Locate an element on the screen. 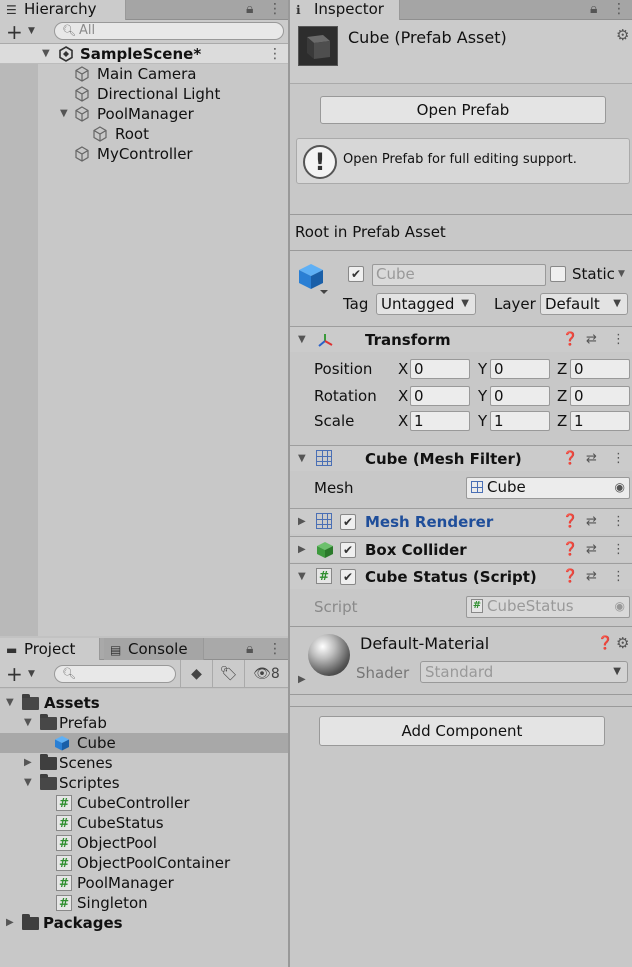 The image size is (632, 967). script-label: Script is located at coordinates (336, 607).